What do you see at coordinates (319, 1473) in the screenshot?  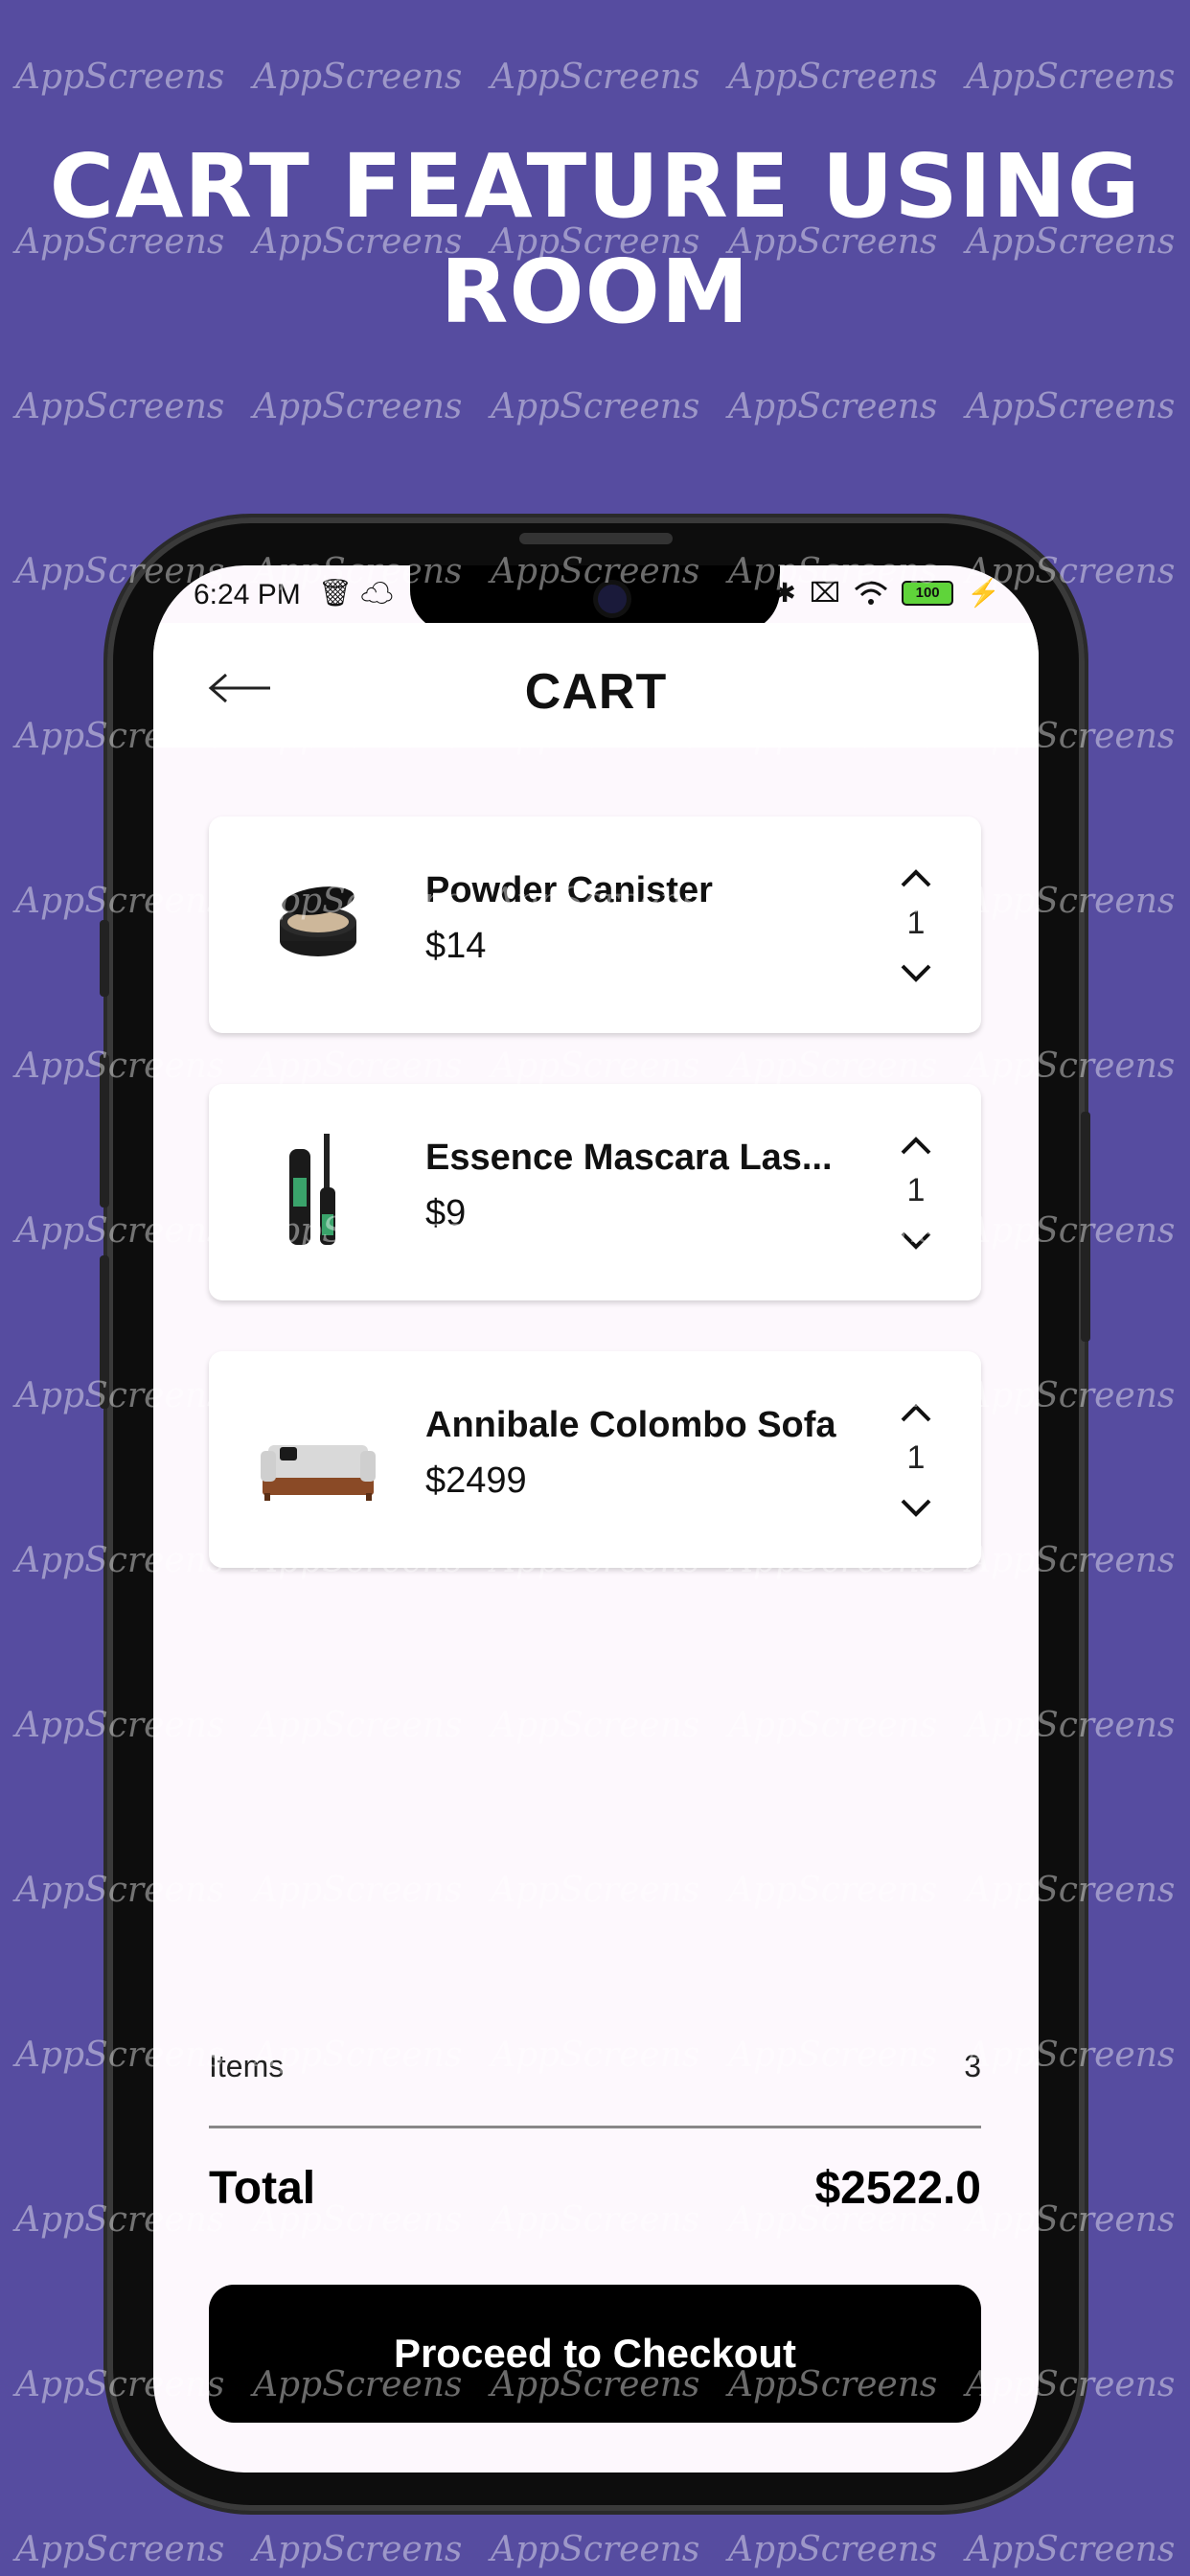 I see `sofa-image` at bounding box center [319, 1473].